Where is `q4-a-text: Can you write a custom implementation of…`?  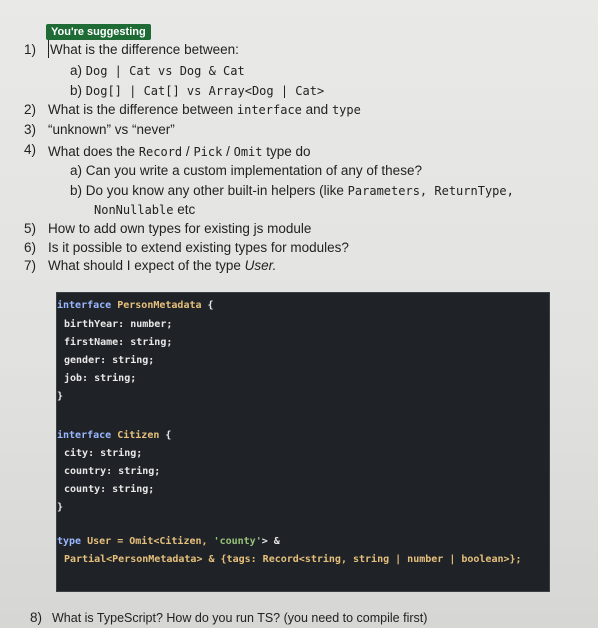 q4-a-text: Can you write a custom implementation of… is located at coordinates (253, 170).